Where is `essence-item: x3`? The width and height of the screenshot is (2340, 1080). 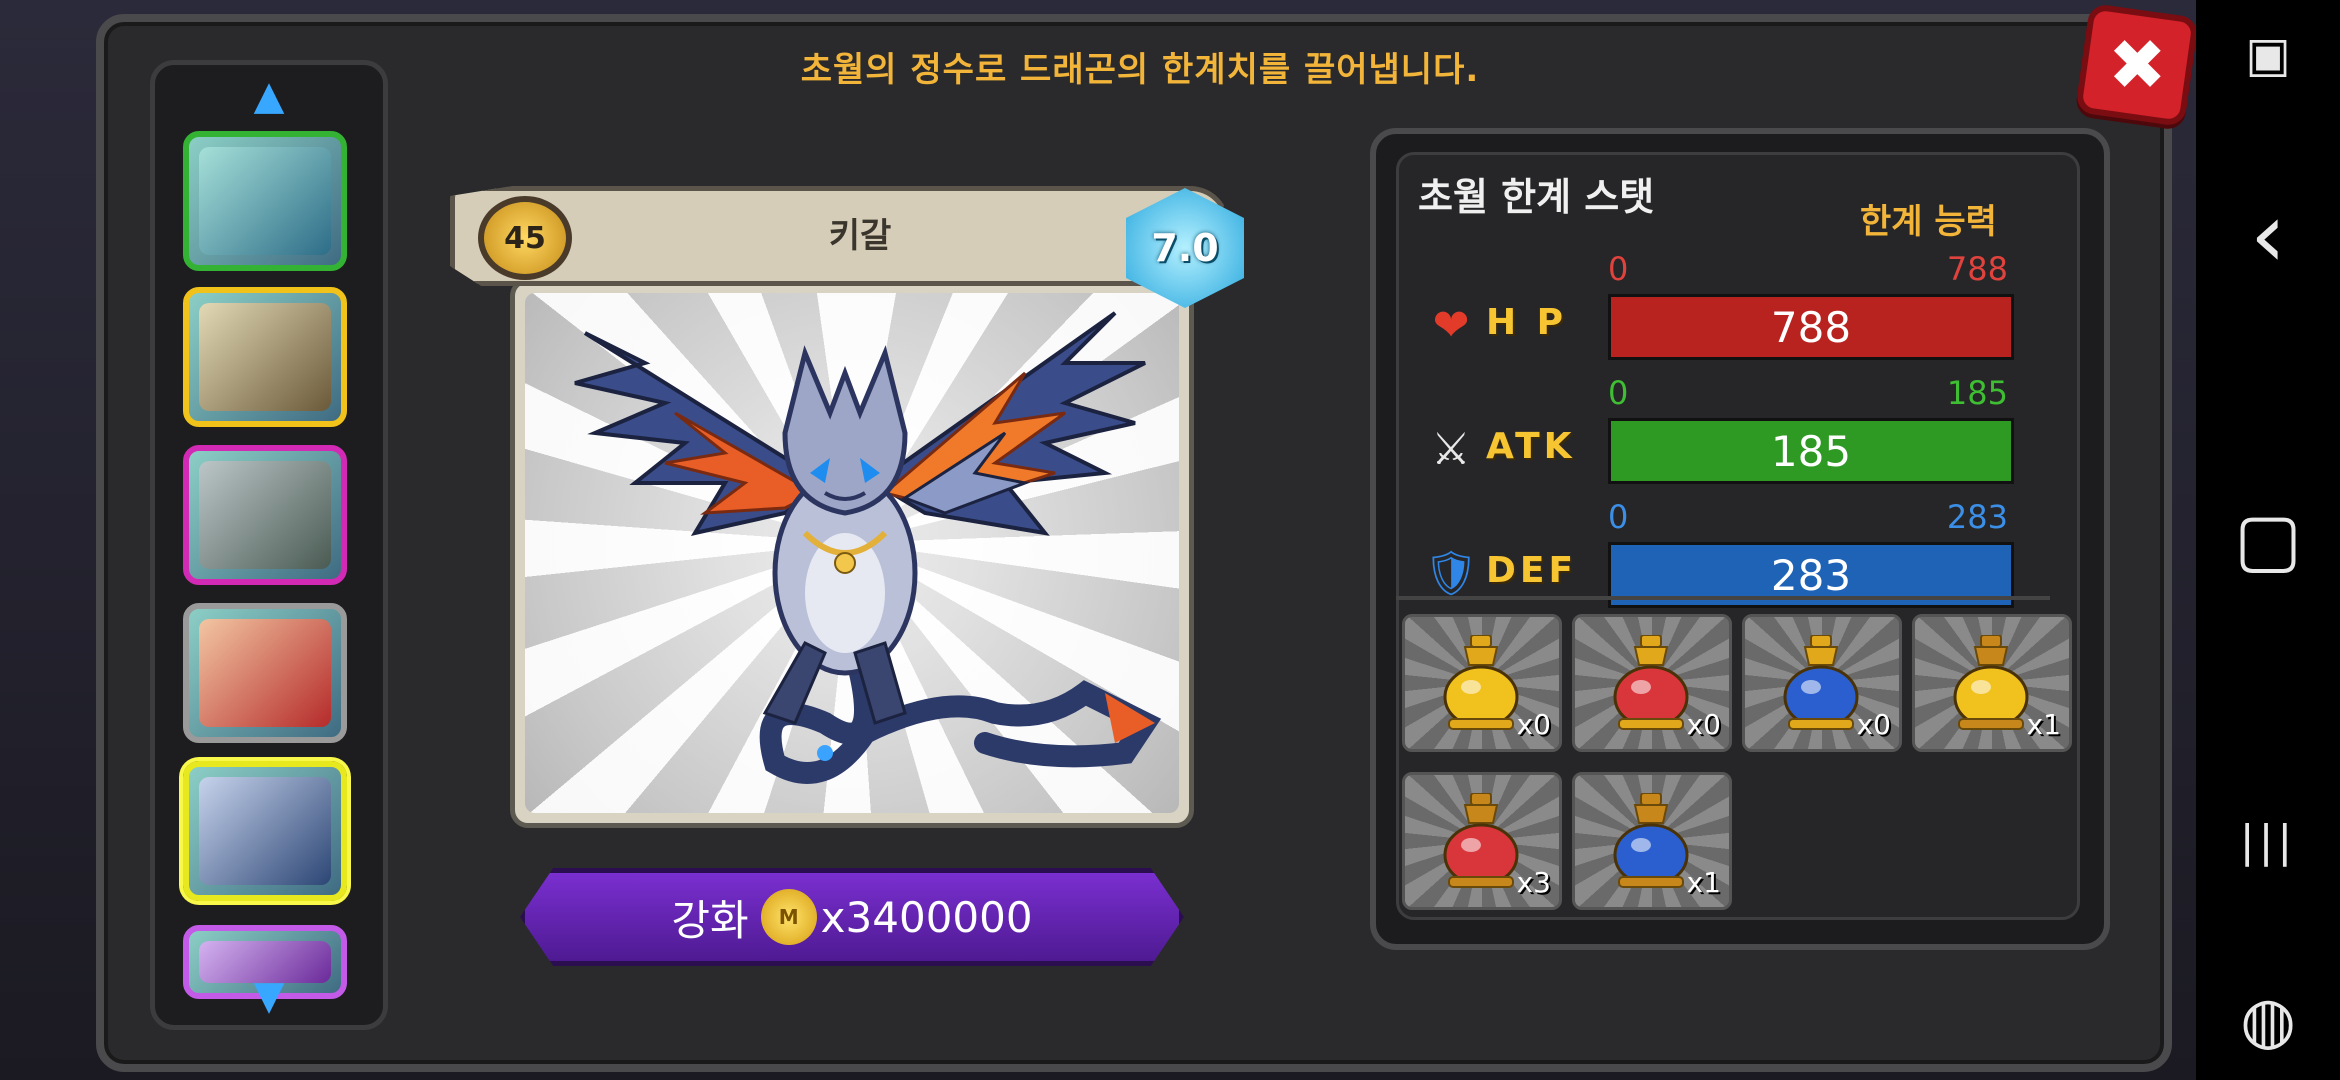
essence-item: x3 is located at coordinates (1482, 841).